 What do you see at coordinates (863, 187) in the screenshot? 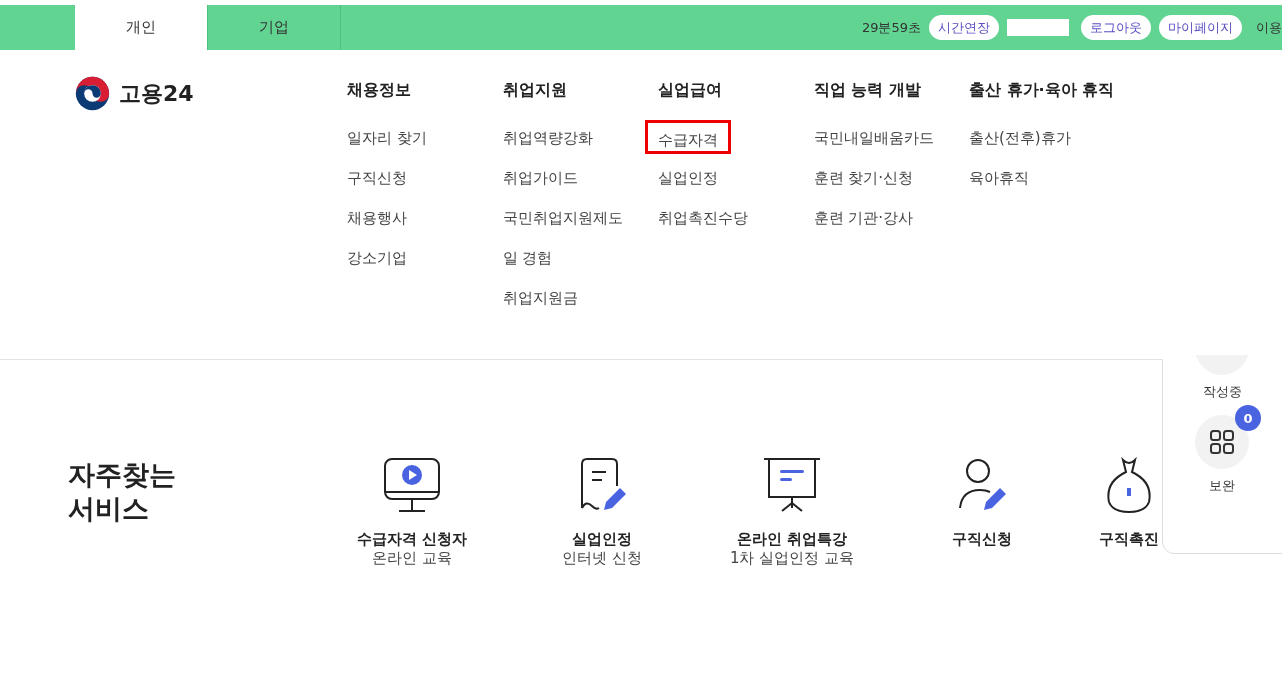
I see `menu-item: 훈련 찾기·신청` at bounding box center [863, 187].